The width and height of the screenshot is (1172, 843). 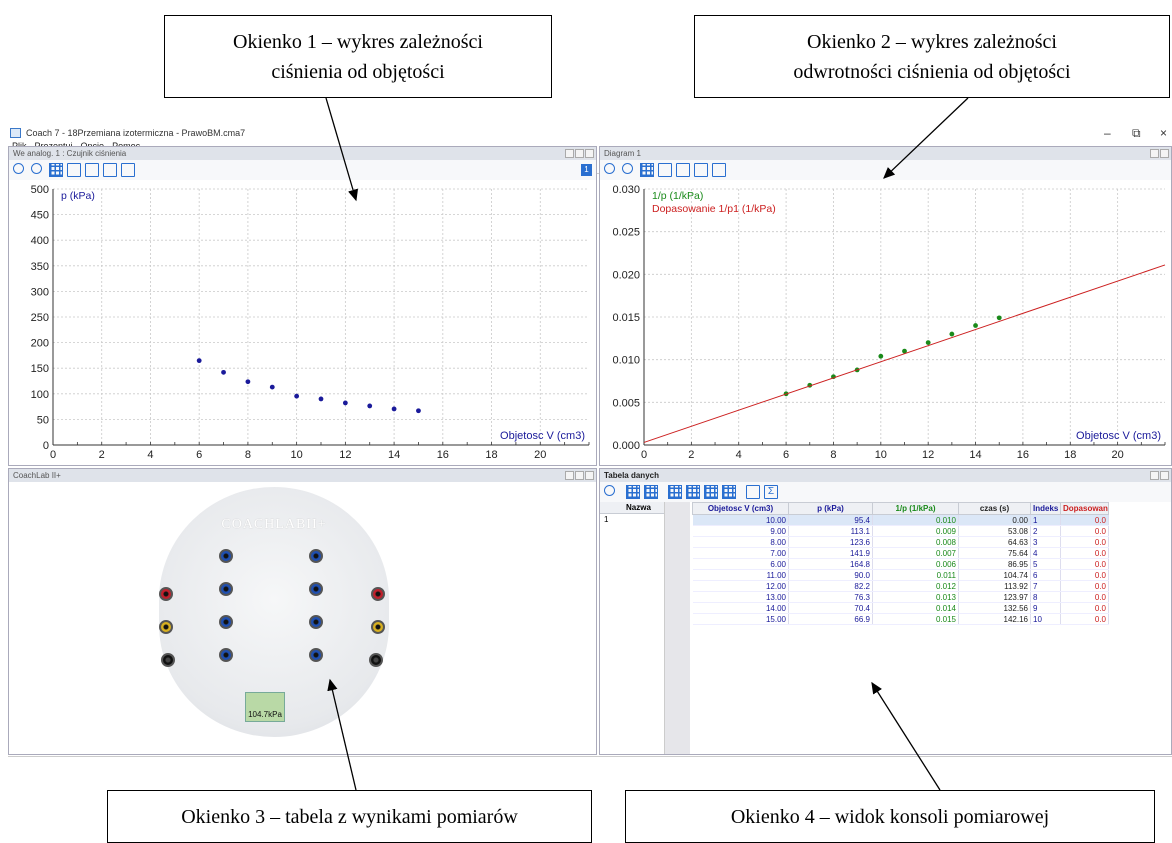 I want to click on table-cell: 3, so click(x=1045, y=542).